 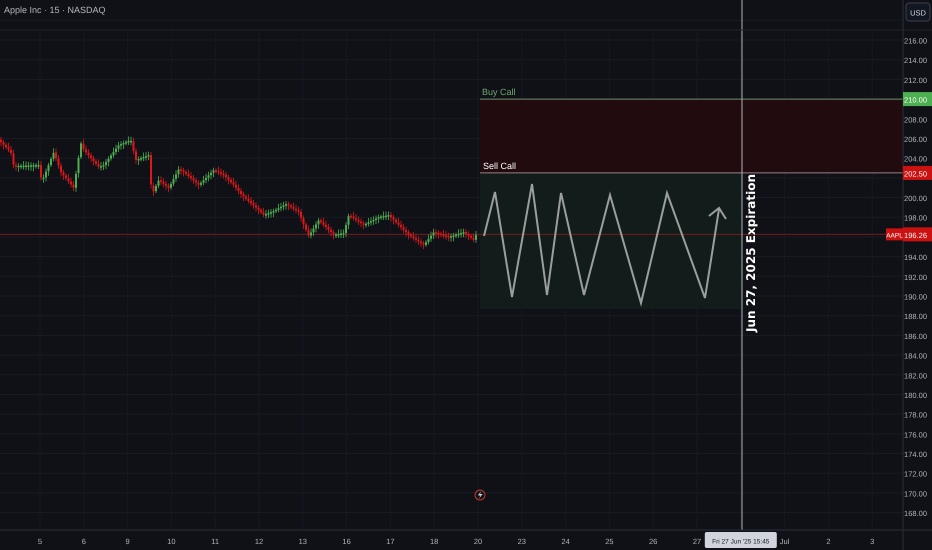 What do you see at coordinates (499, 92) in the screenshot?
I see `buy-call-label: Buy Call` at bounding box center [499, 92].